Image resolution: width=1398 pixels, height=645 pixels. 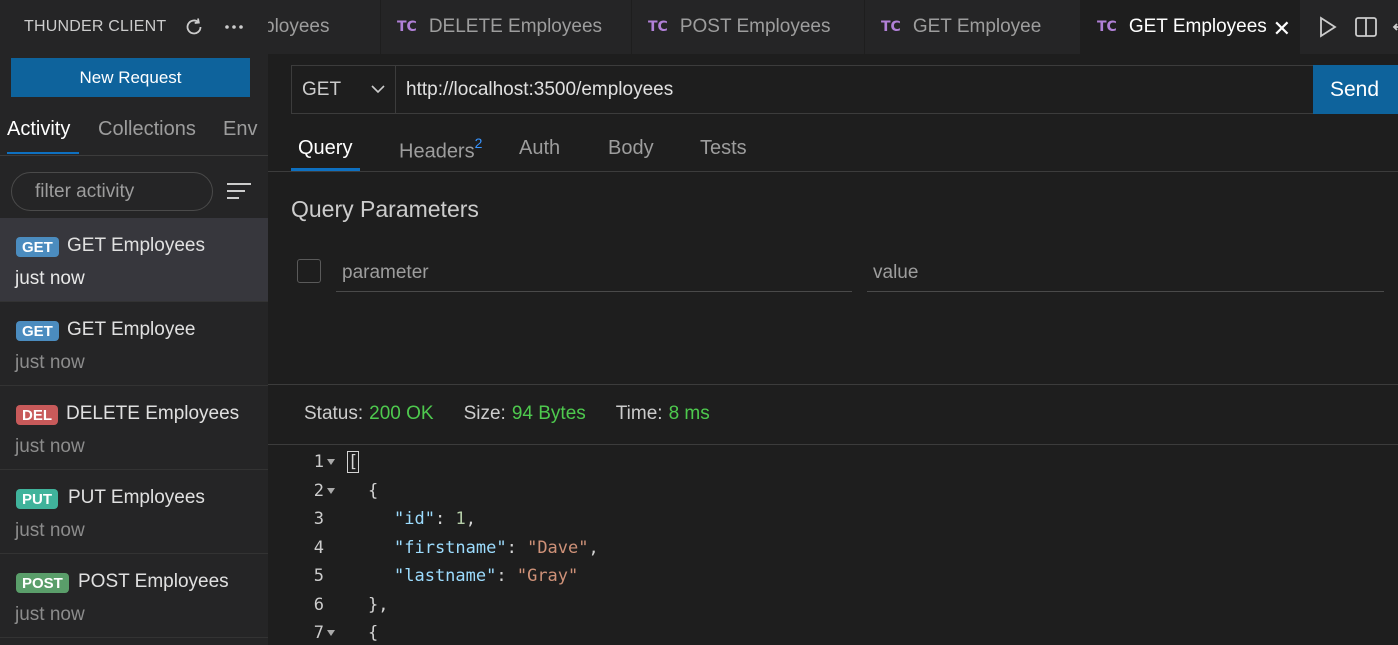 I want to click on activity-item: POST POST Employees just now, so click(x=134, y=596).